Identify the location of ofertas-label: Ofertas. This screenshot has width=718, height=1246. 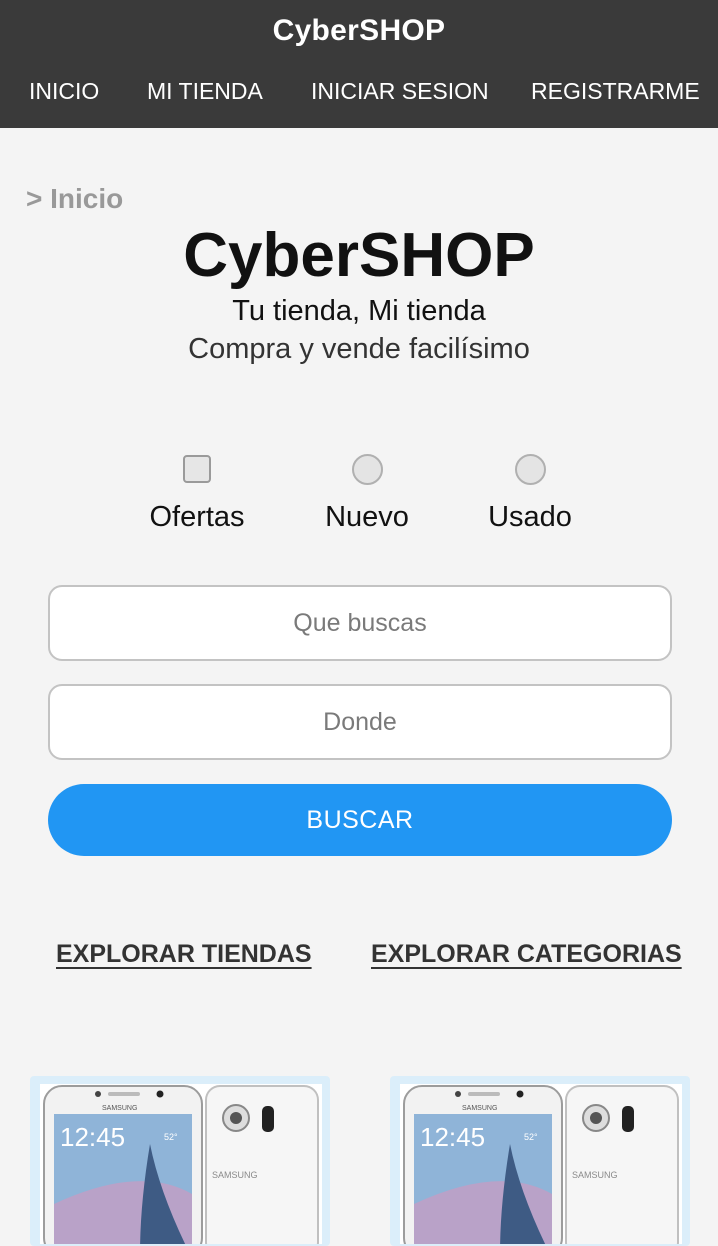
(197, 517).